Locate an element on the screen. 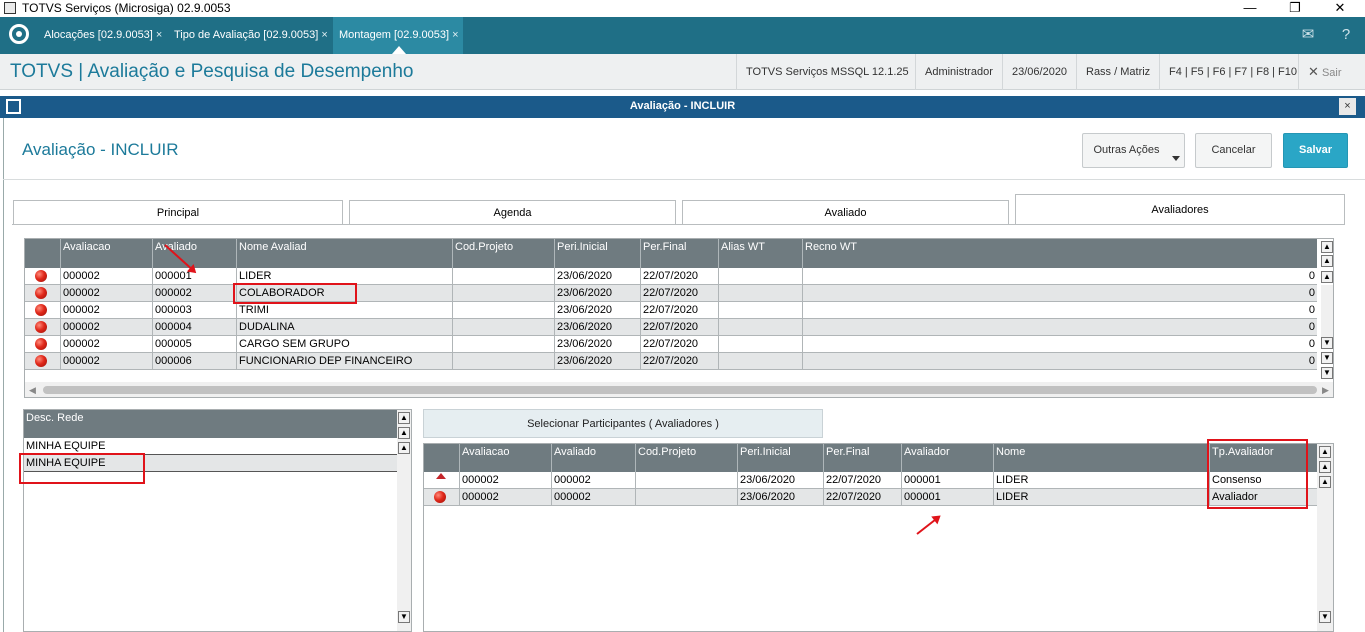  tab-label: Montagem [02.9.0053] is located at coordinates (394, 35).